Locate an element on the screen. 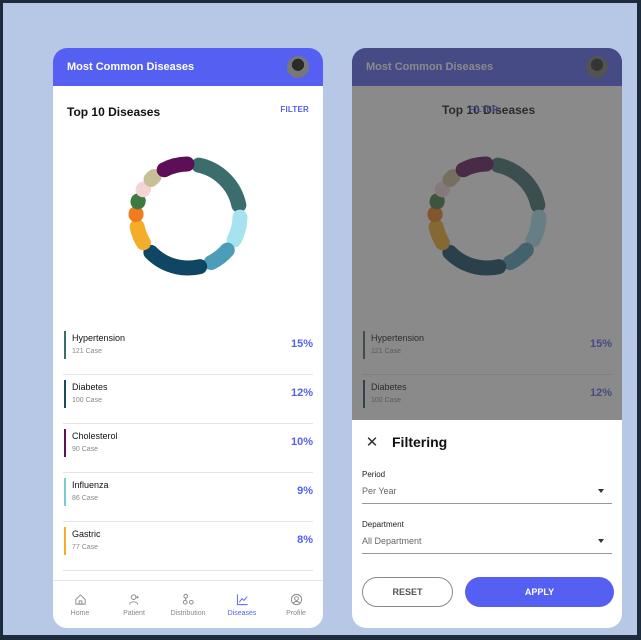 This screenshot has height=640, width=641. nav-item-patient: Patient is located at coordinates (134, 605).